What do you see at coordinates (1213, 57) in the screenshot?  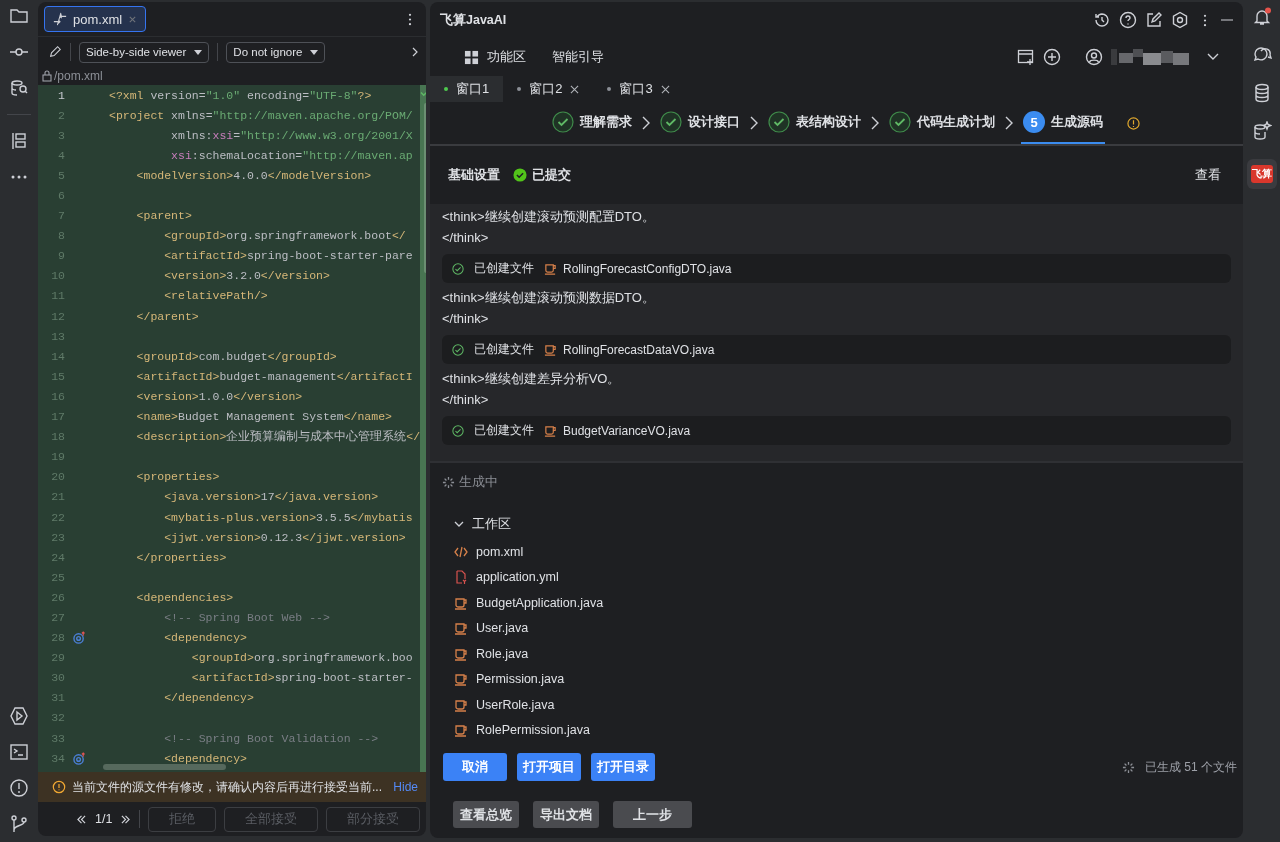 I see `chevron-down-icon` at bounding box center [1213, 57].